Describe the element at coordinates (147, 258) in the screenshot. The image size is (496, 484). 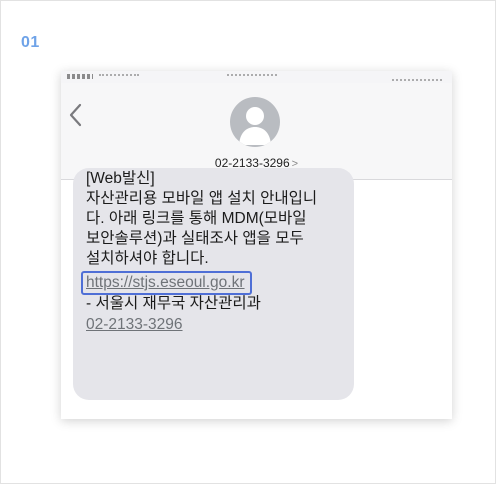
I see `message-line: 설치하셔야 합니다.` at that location.